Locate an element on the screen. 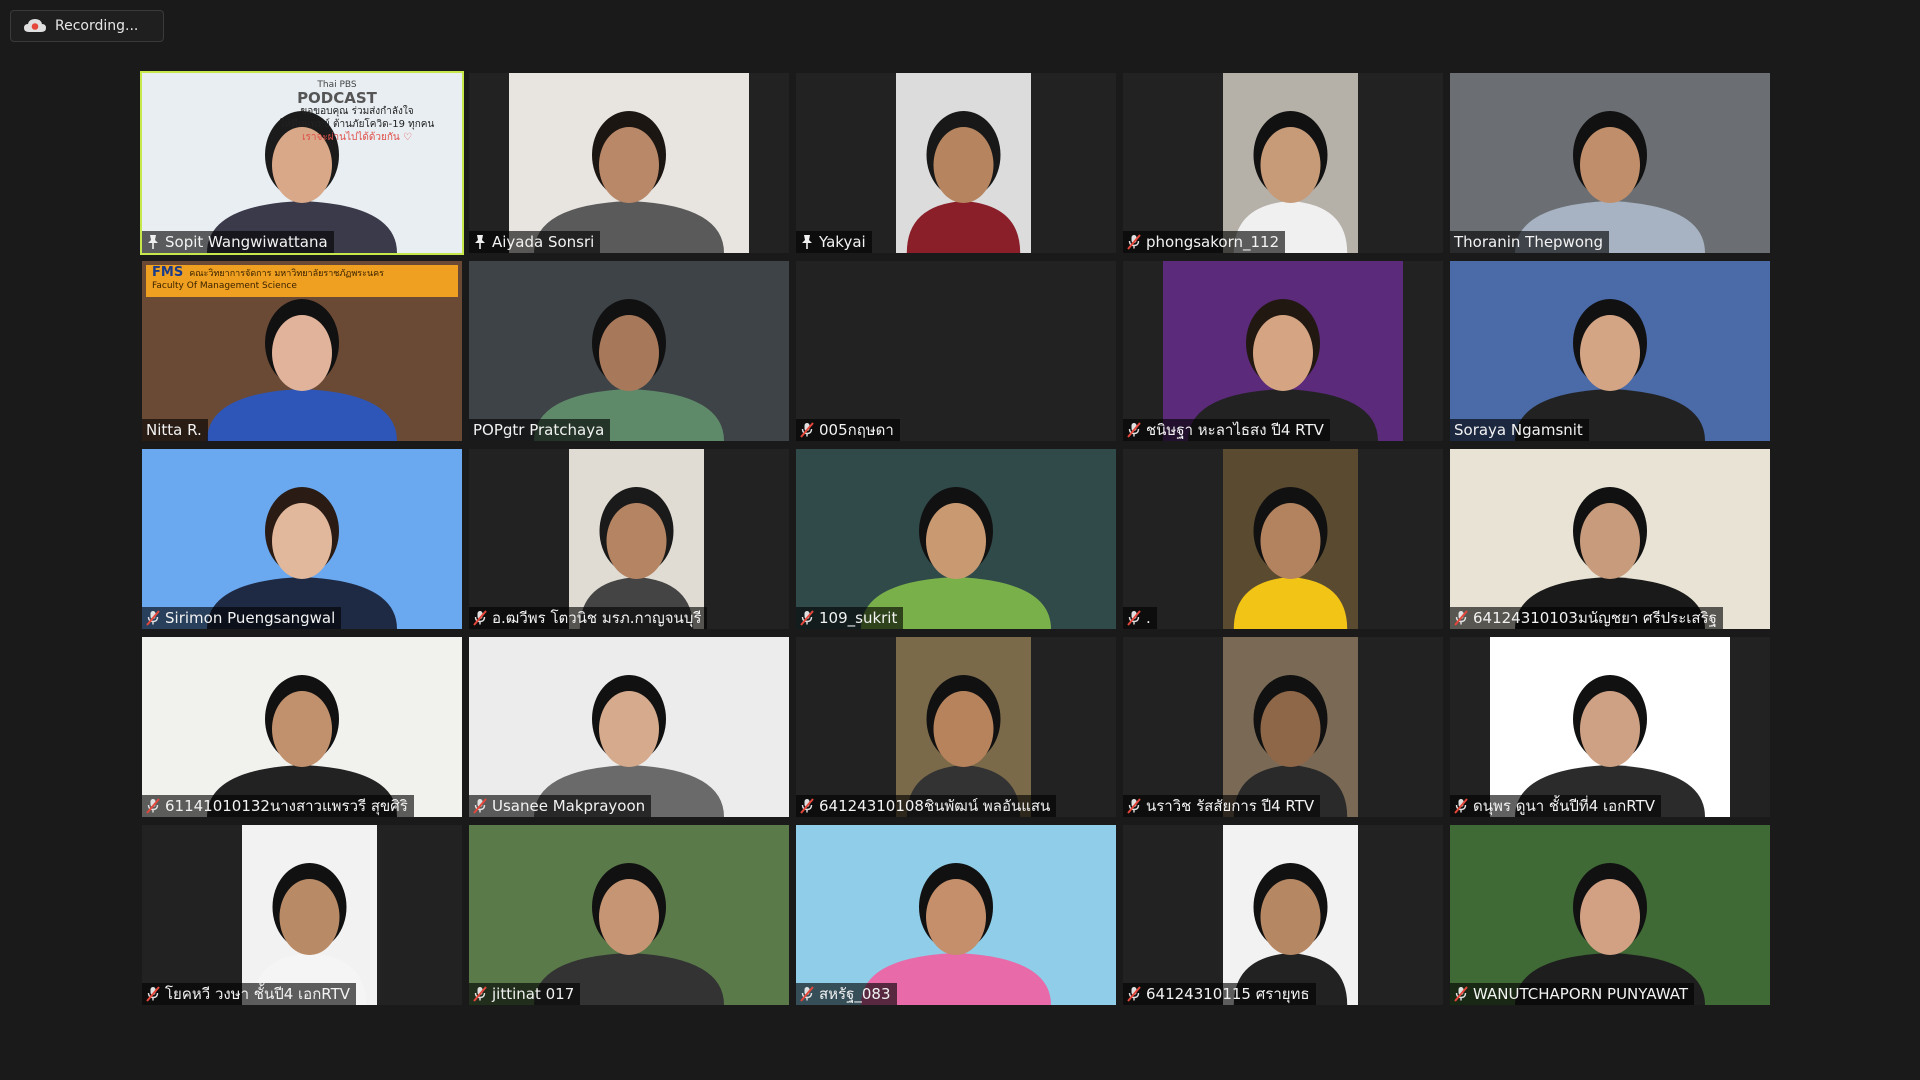  participant-name: 109_sukrit is located at coordinates (858, 618).